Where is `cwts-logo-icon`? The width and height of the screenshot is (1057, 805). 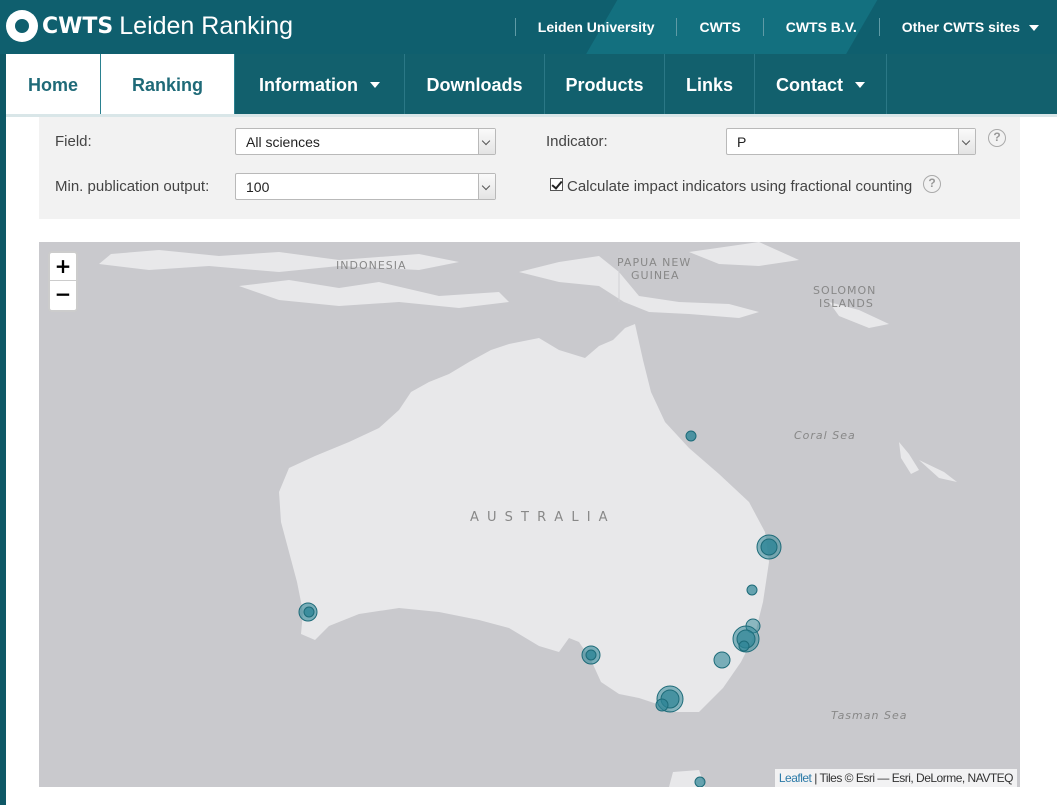 cwts-logo-icon is located at coordinates (22, 26).